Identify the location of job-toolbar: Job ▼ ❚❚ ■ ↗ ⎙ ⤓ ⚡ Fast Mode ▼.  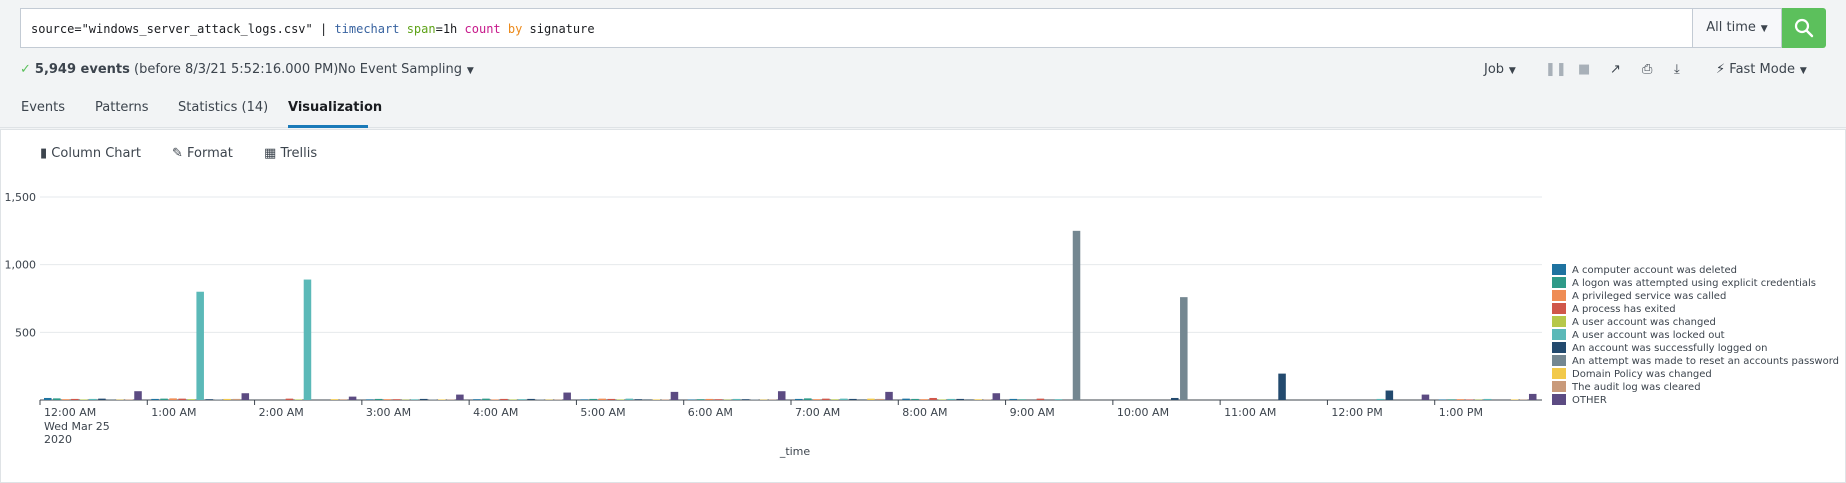
(923, 70).